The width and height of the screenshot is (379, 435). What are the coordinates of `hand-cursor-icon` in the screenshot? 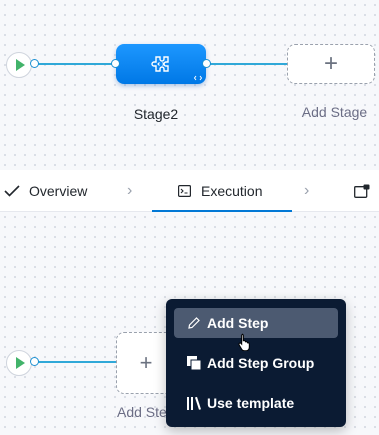 It's located at (244, 342).